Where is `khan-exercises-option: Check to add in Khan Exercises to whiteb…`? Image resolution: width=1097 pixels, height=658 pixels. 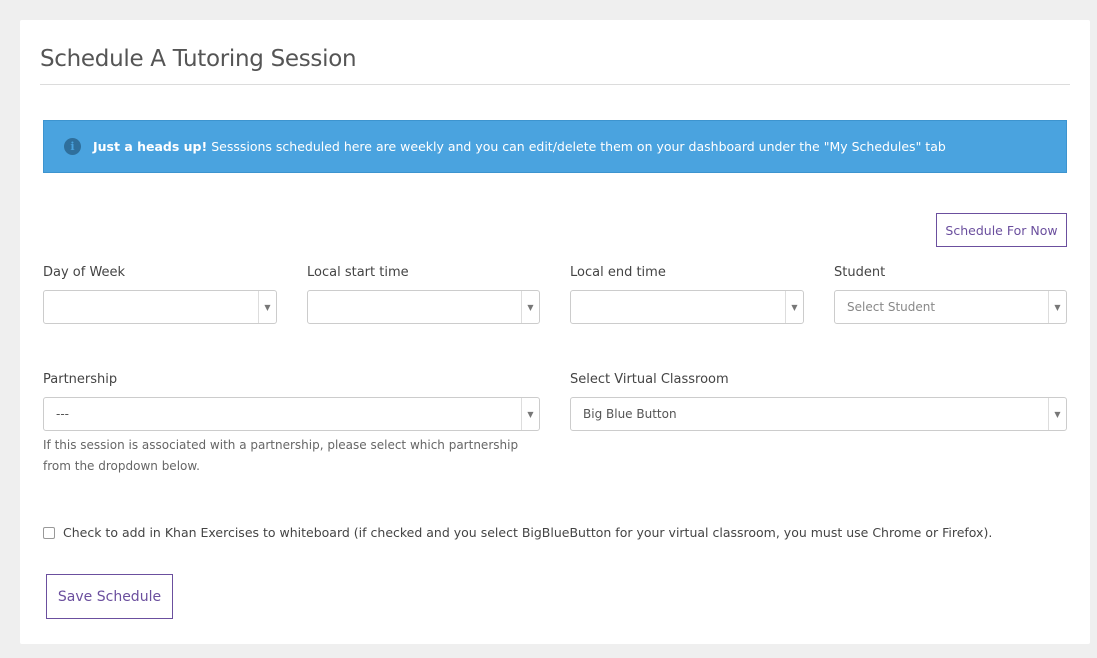 khan-exercises-option: Check to add in Khan Exercises to whiteb… is located at coordinates (517, 532).